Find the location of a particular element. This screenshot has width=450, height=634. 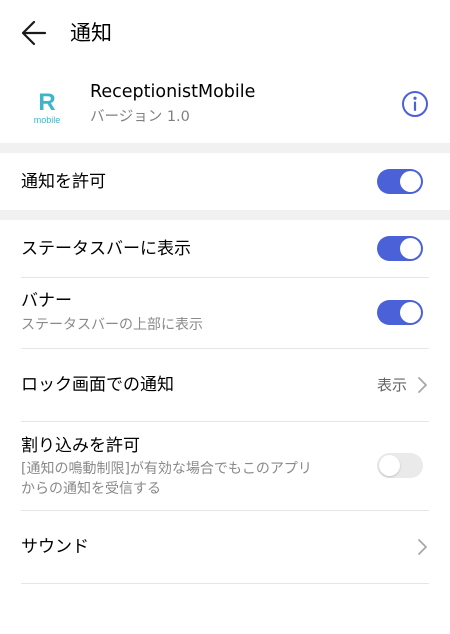

app-info: R mobile ReceptionistMobile バージョン 1.0 is located at coordinates (225, 104).